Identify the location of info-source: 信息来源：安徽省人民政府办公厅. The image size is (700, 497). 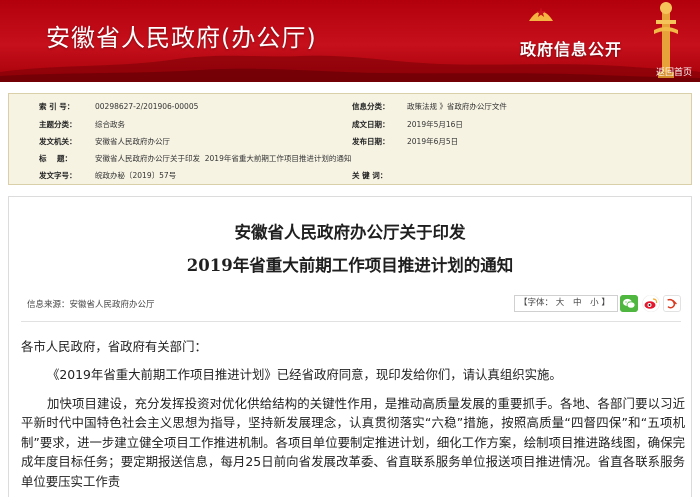
(91, 305).